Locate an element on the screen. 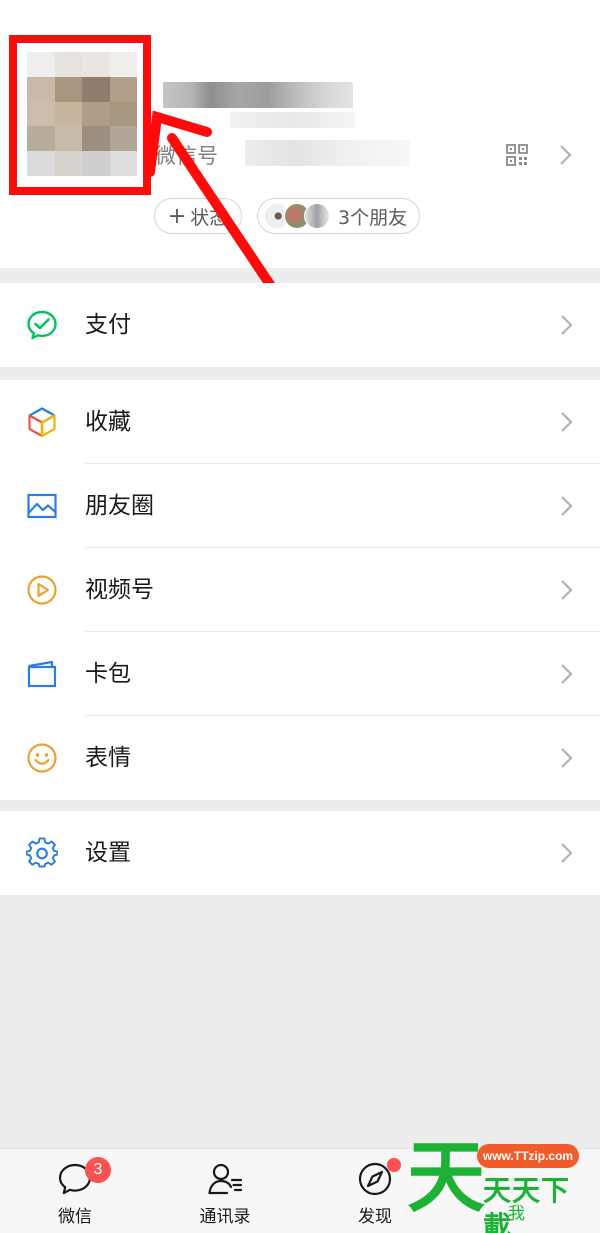 The image size is (600, 1233). card-wallet-icon is located at coordinates (42, 674).